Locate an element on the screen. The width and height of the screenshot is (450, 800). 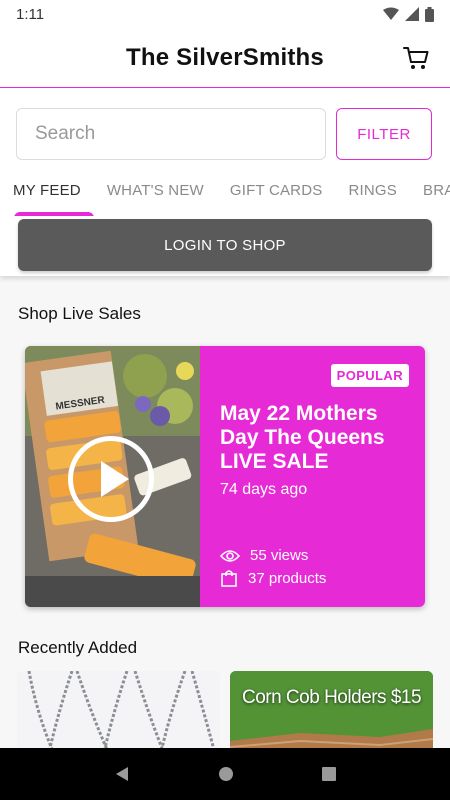
views-count: 55 views is located at coordinates (279, 555).